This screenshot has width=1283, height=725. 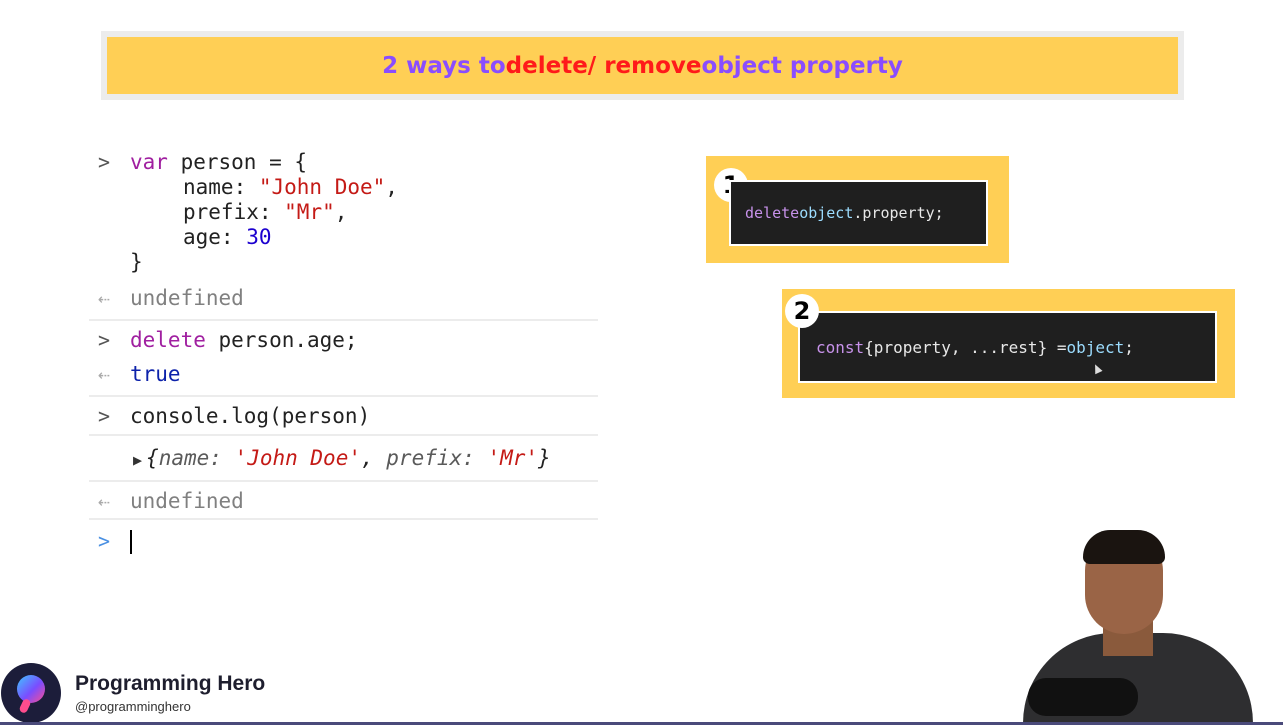 What do you see at coordinates (133, 706) in the screenshot?
I see `brand-handle: @programminghero` at bounding box center [133, 706].